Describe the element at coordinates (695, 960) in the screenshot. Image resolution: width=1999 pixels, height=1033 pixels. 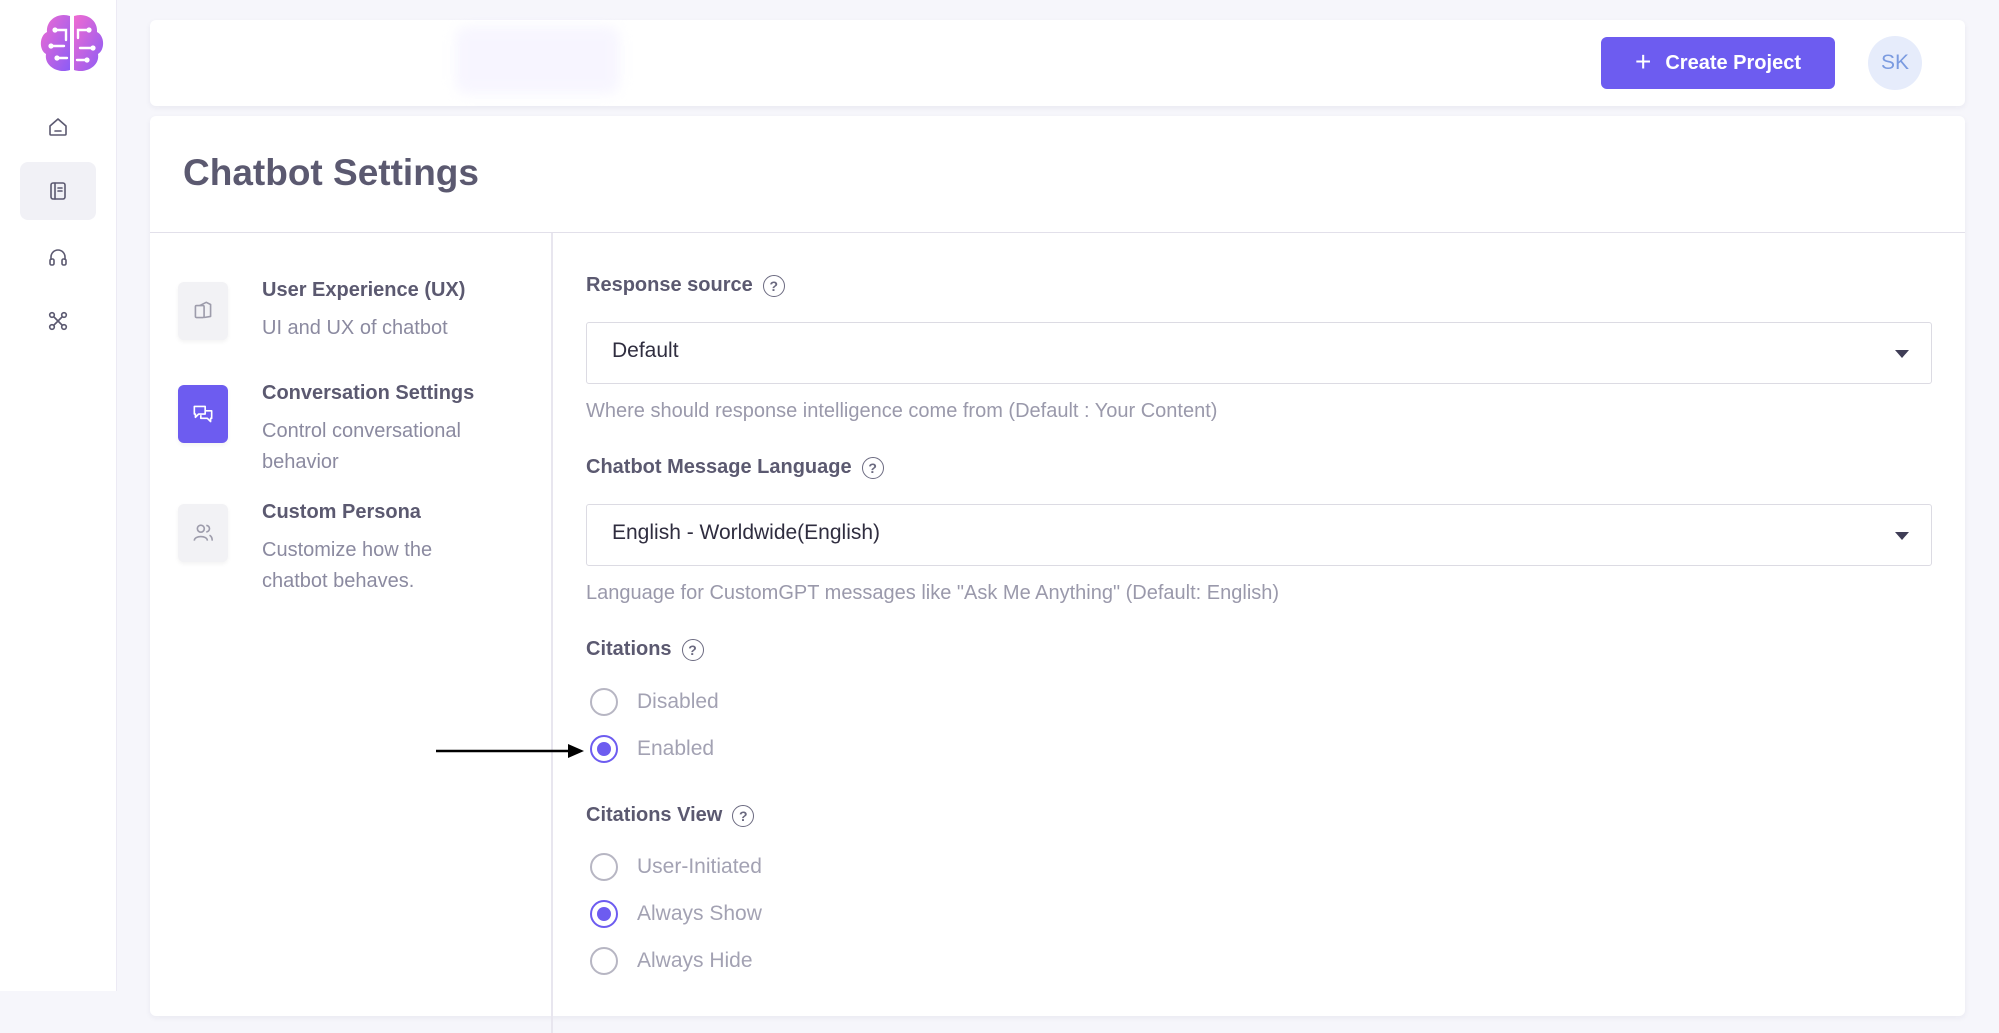
I see `radio-label: Always Hide` at that location.